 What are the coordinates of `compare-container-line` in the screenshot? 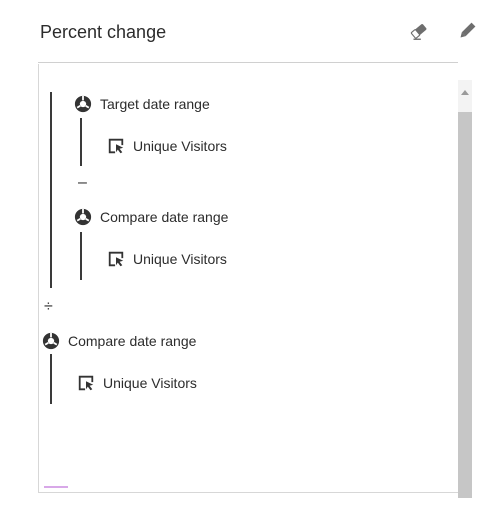 It's located at (81, 256).